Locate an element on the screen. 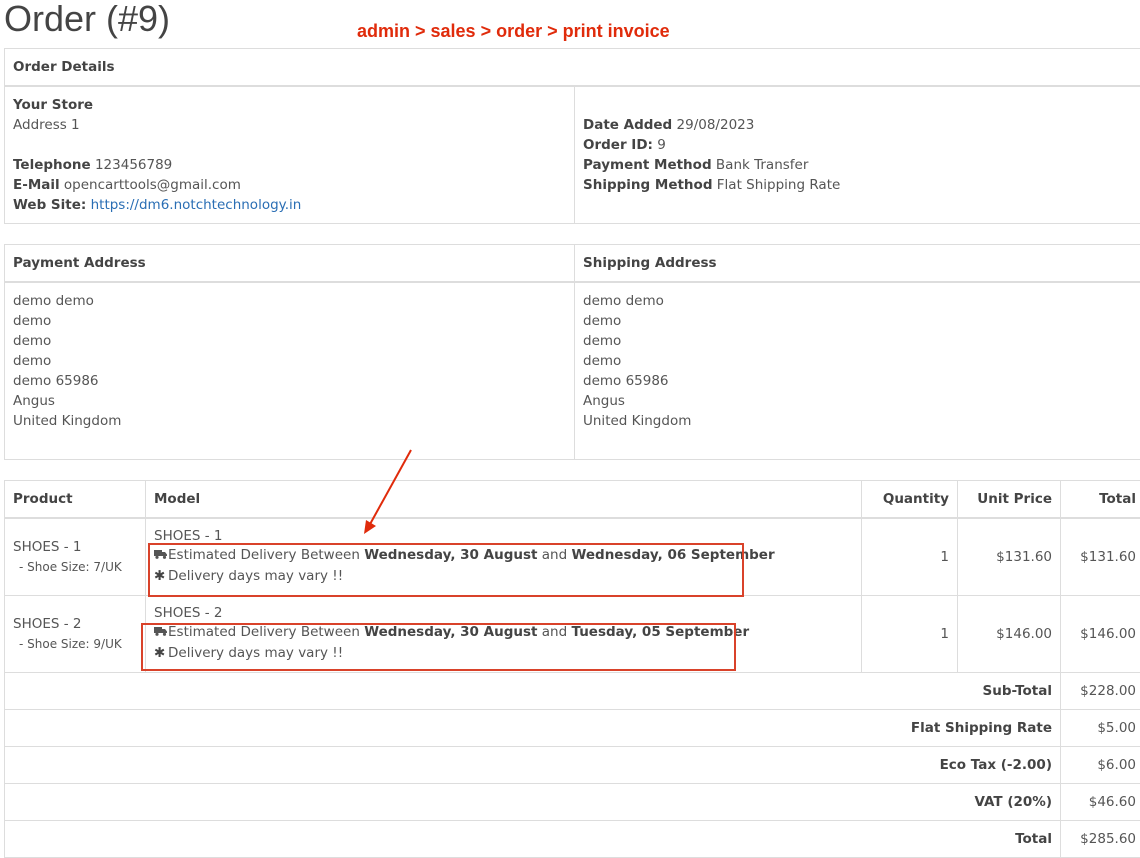  totals-row: Eco Tax (-2.00) $6.00 is located at coordinates (572, 764).